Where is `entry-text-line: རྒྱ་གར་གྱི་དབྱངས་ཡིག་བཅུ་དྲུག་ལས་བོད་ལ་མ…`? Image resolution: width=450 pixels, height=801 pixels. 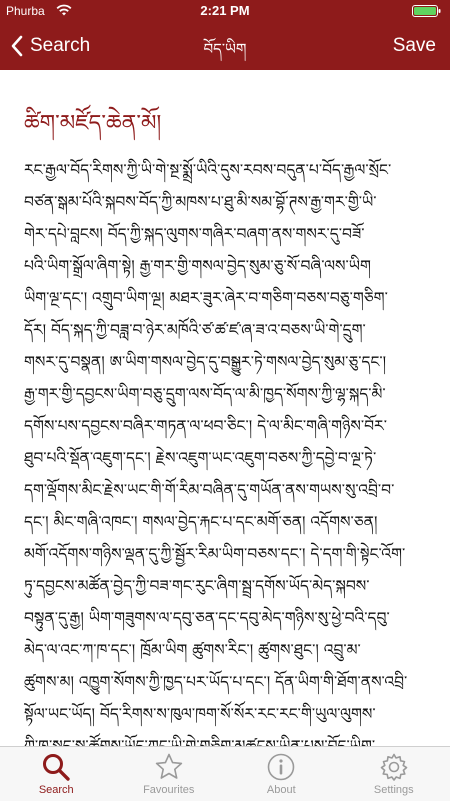 entry-text-line: རྒྱ་གར་གྱི་དབྱངས་ཡིག་བཅུ་དྲུག་ལས་བོད་ལ་མ… is located at coordinates (226, 394).